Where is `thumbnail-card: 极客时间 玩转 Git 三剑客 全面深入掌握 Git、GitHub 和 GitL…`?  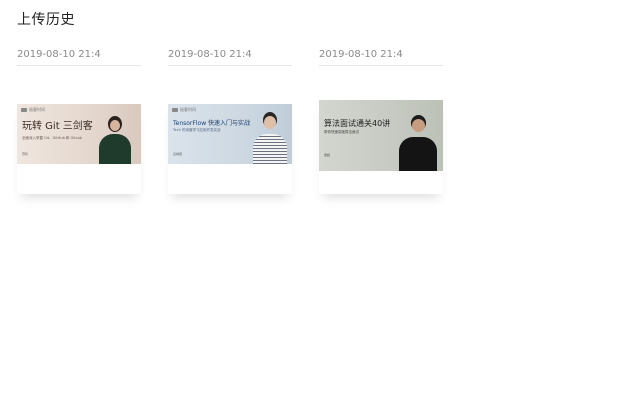 thumbnail-card: 极客时间 玩转 Git 三剑客 全面深入掌握 Git、GitHub 和 GitL… is located at coordinates (79, 149).